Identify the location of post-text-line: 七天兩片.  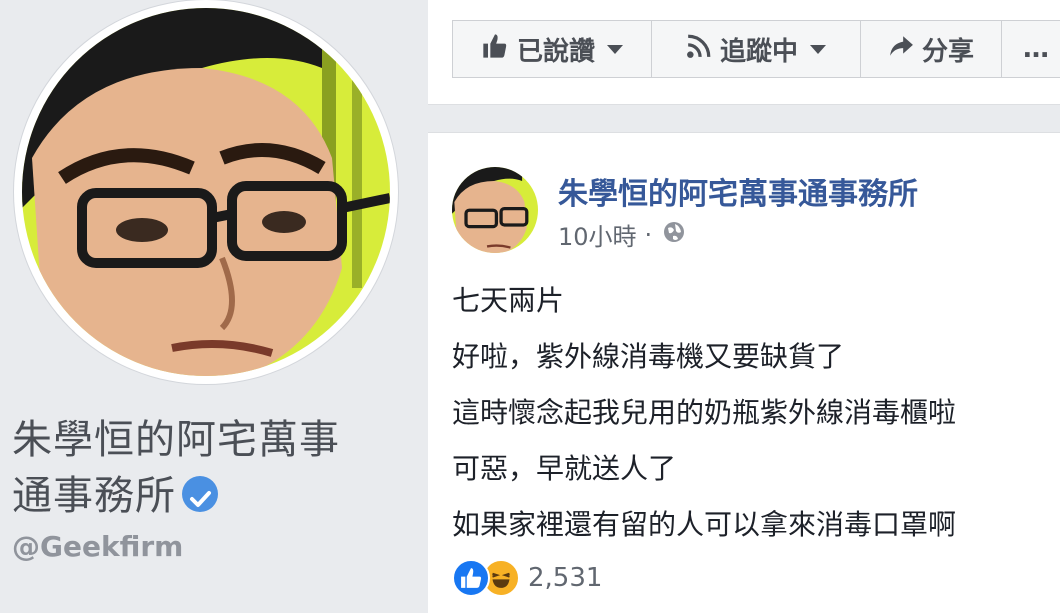
(508, 300).